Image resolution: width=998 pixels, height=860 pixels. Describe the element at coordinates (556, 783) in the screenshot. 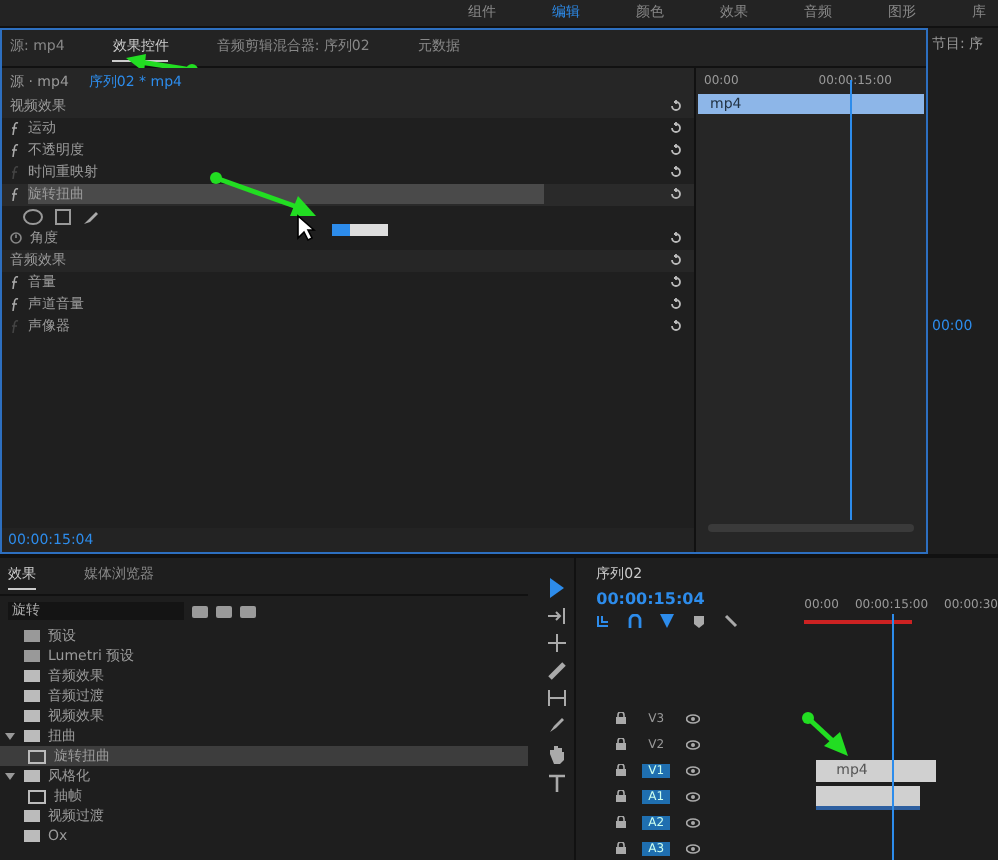

I see `text-tool-icon` at that location.